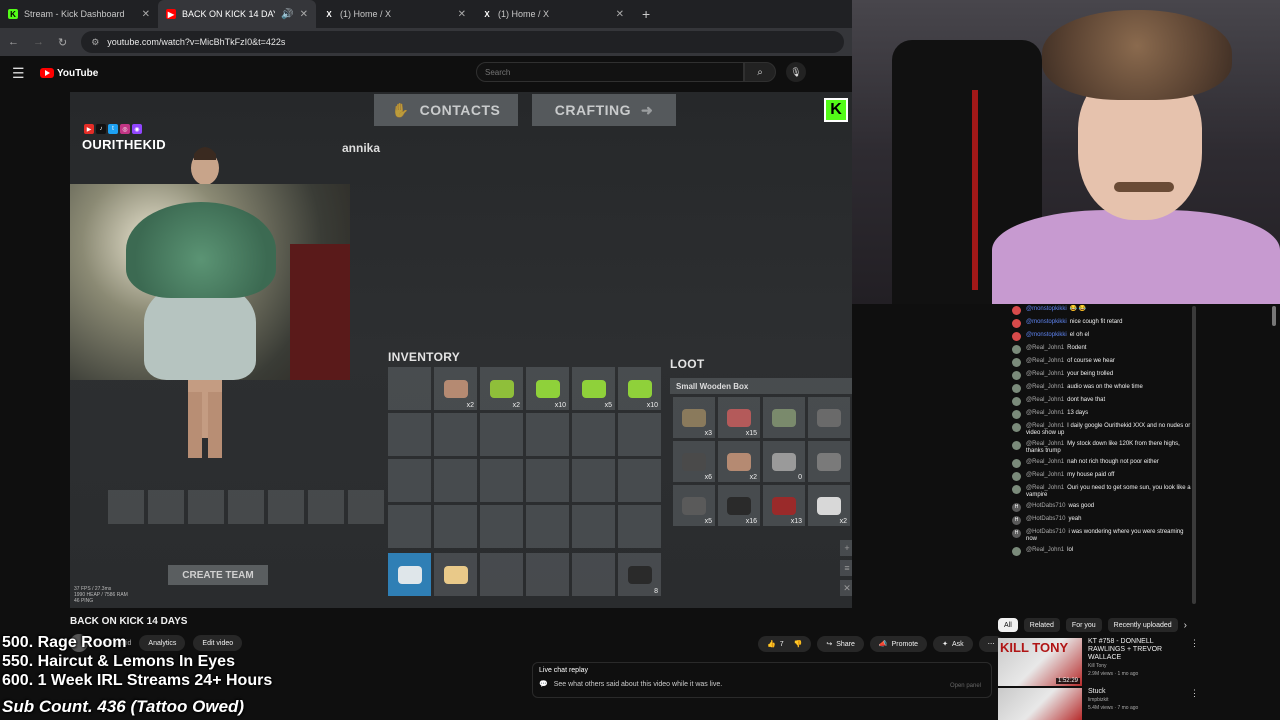  I want to click on open-panel-button: Open panel, so click(965, 686).